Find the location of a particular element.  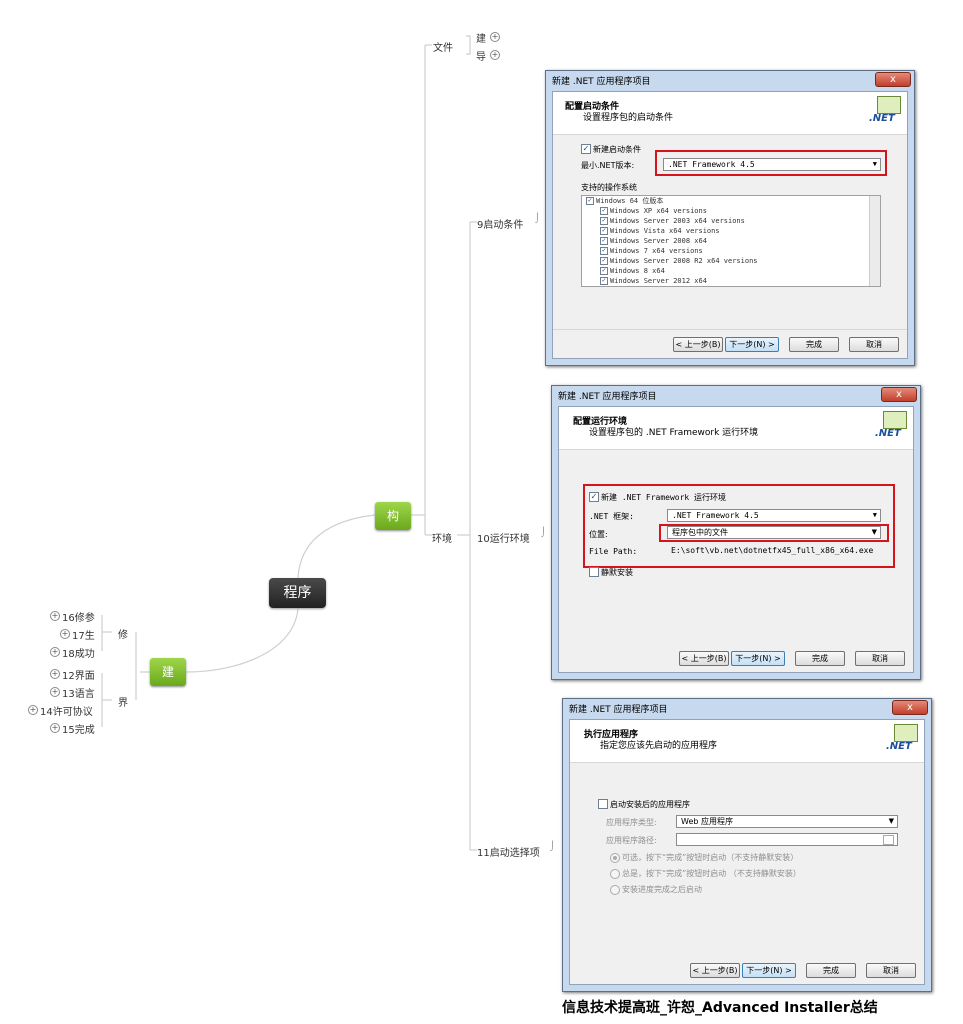

radio-optional is located at coordinates (615, 858).